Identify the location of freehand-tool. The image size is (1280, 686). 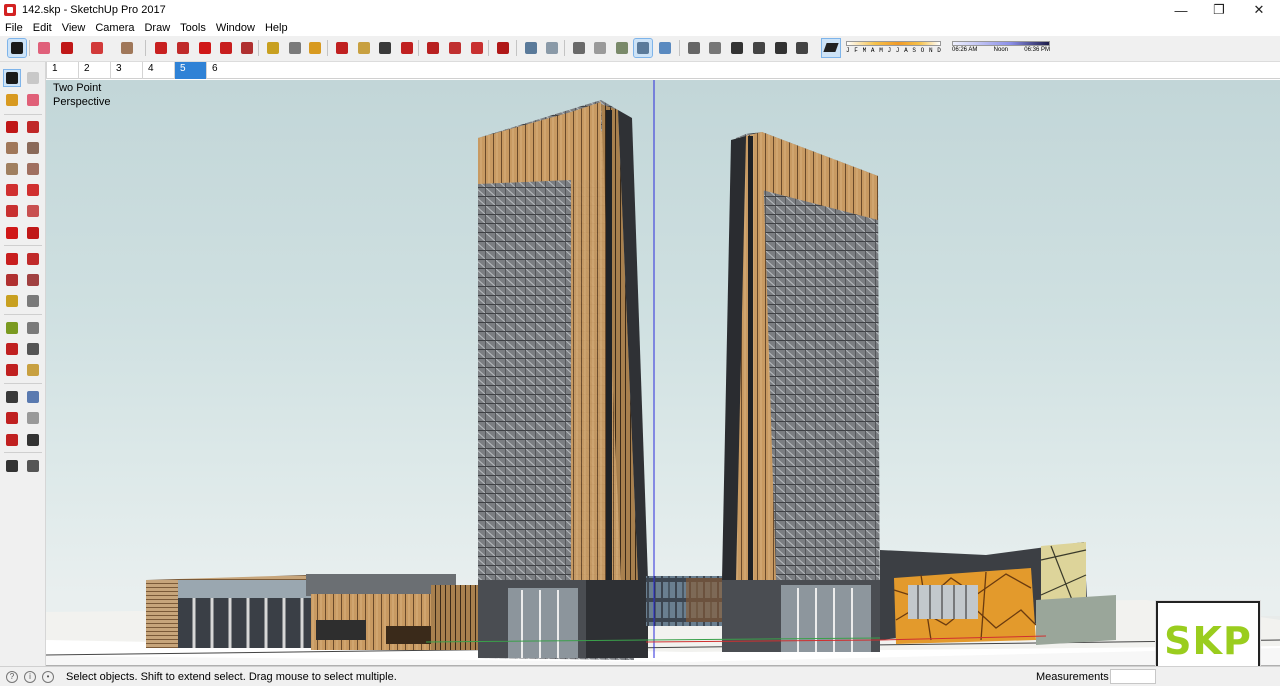
(33, 127).